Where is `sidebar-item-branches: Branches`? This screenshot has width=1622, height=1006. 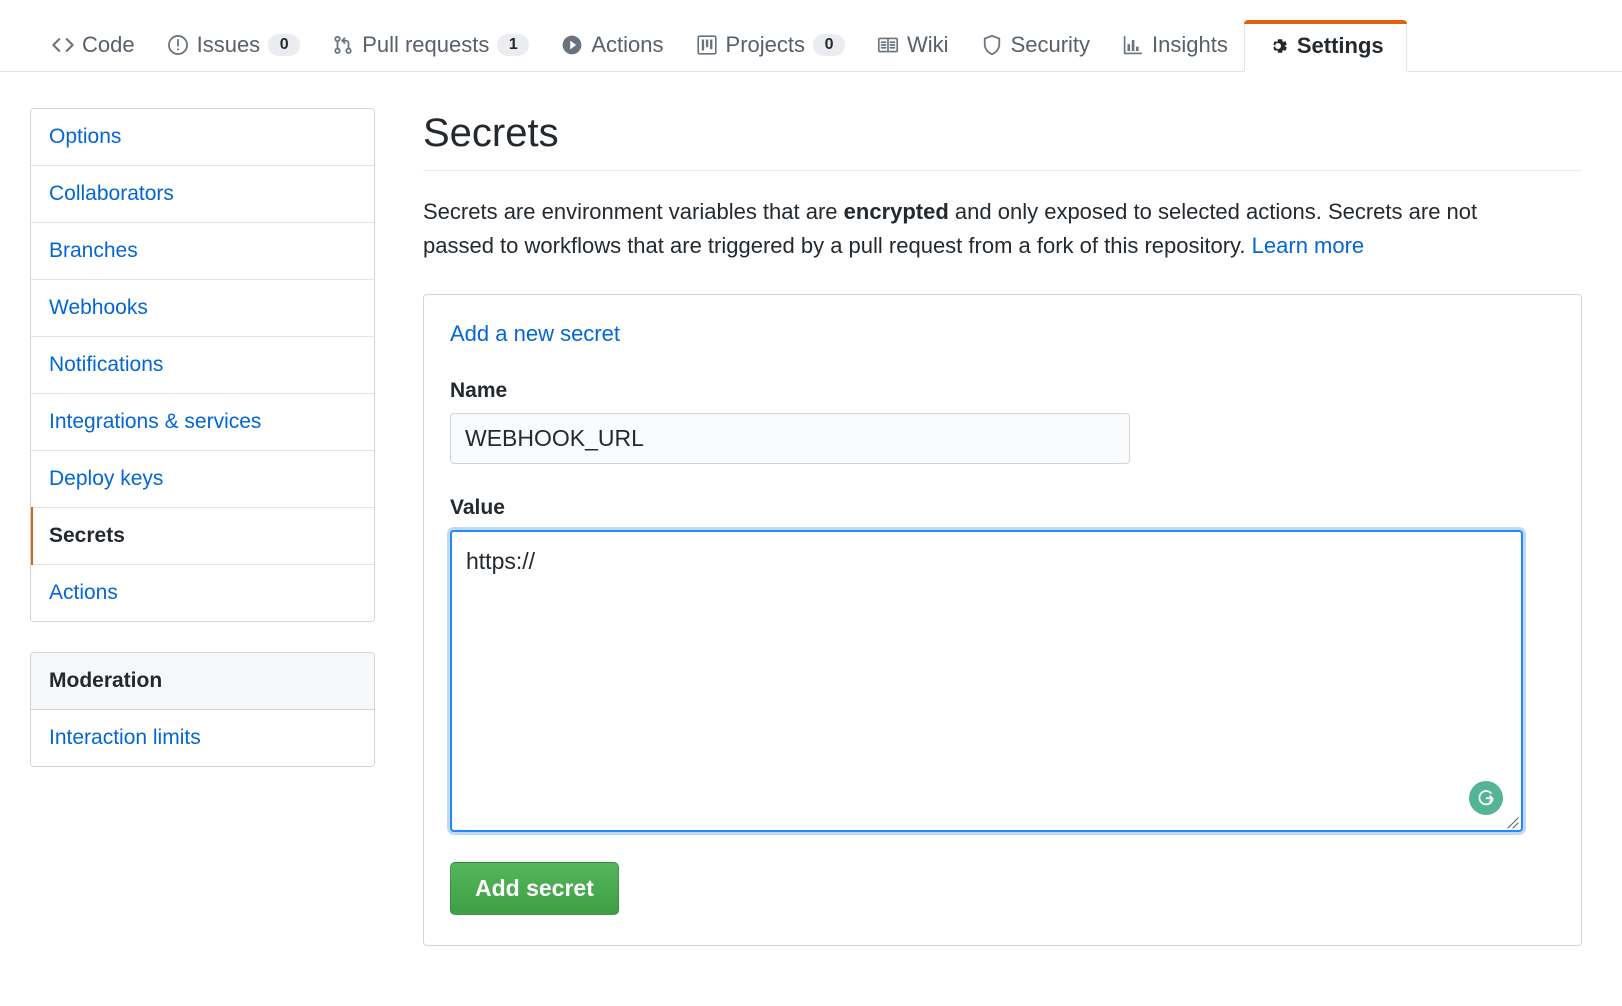 sidebar-item-branches: Branches is located at coordinates (202, 251).